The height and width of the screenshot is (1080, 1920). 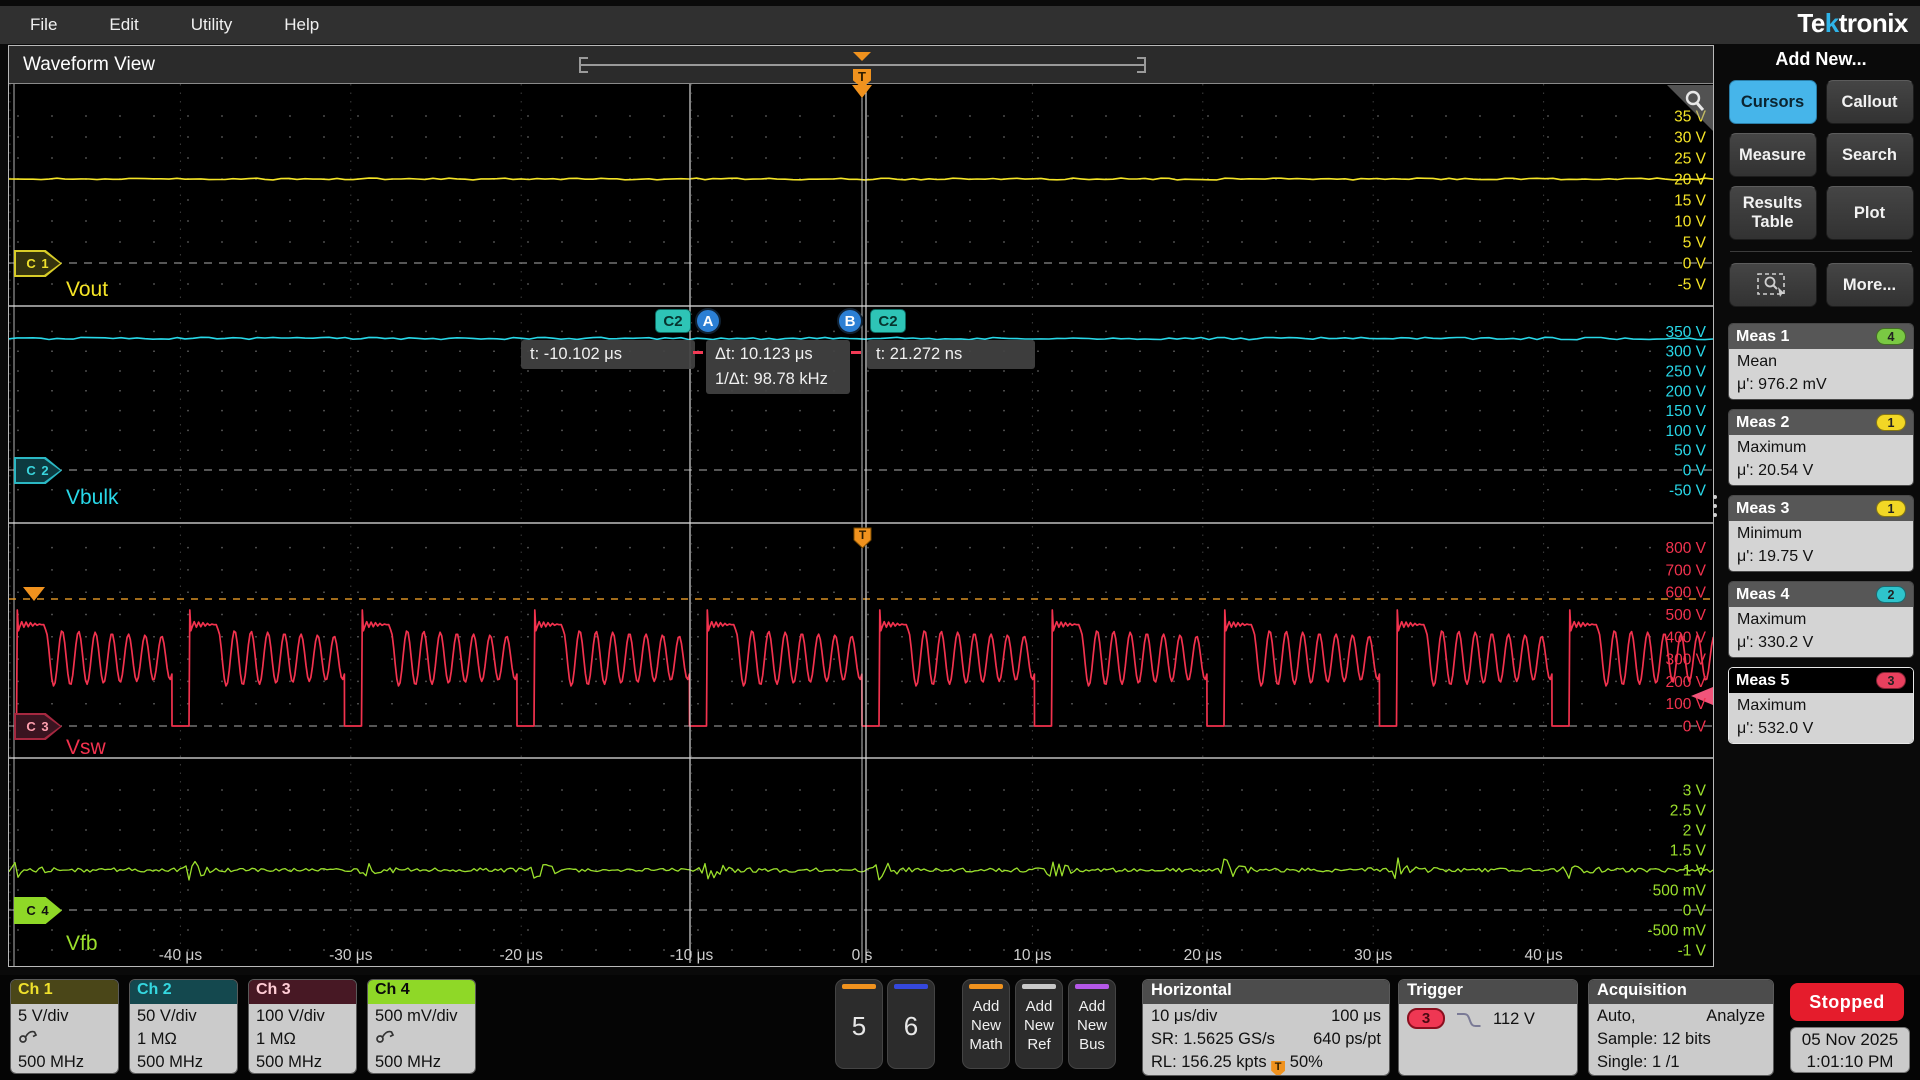 I want to click on horizontal-overview-line, so click(x=862, y=65).